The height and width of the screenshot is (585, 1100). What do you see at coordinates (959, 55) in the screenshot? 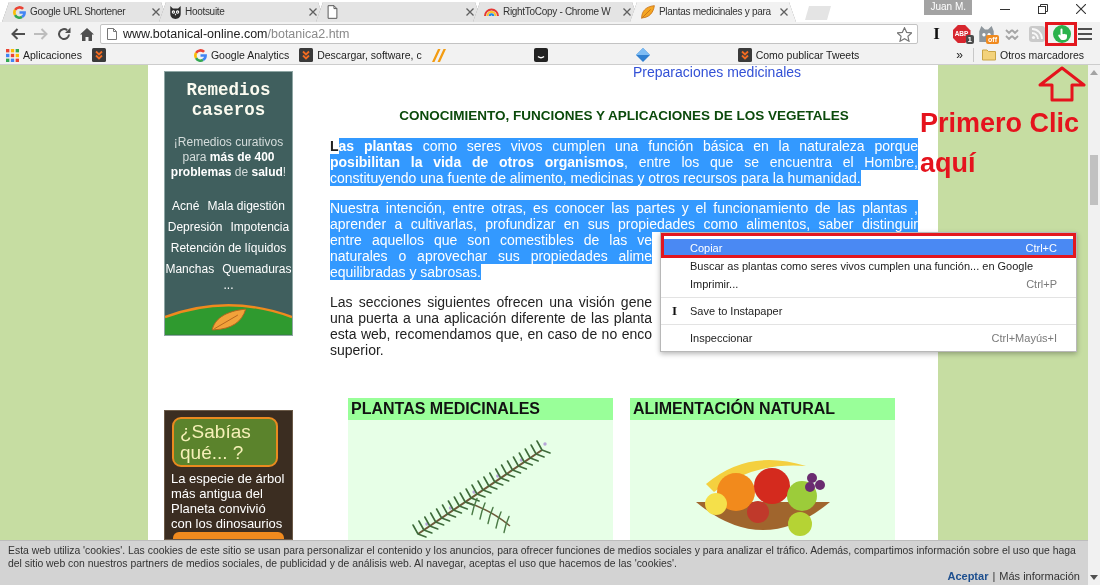
I see `more-bookmarks-button: »` at bounding box center [959, 55].